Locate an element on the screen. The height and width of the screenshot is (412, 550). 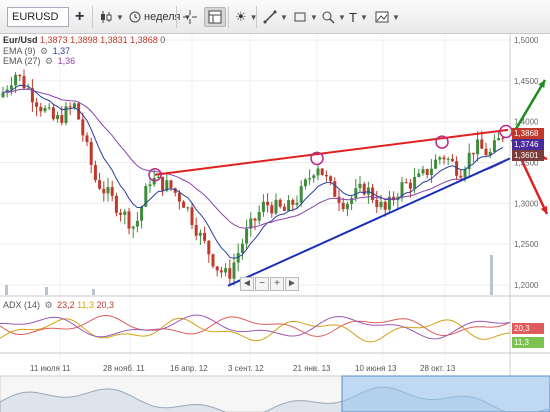
crosshair-button is located at coordinates (190, 17).